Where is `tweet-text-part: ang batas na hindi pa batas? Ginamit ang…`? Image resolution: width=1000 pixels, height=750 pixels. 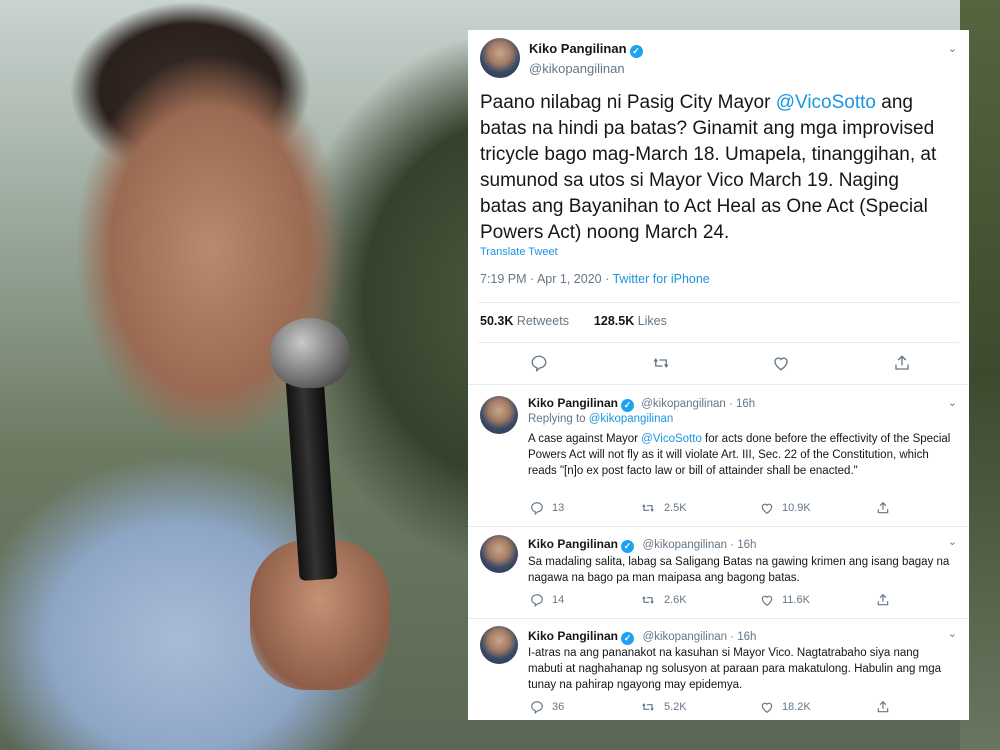 tweet-text-part: ang batas na hindi pa batas? Ginamit ang… is located at coordinates (708, 167).